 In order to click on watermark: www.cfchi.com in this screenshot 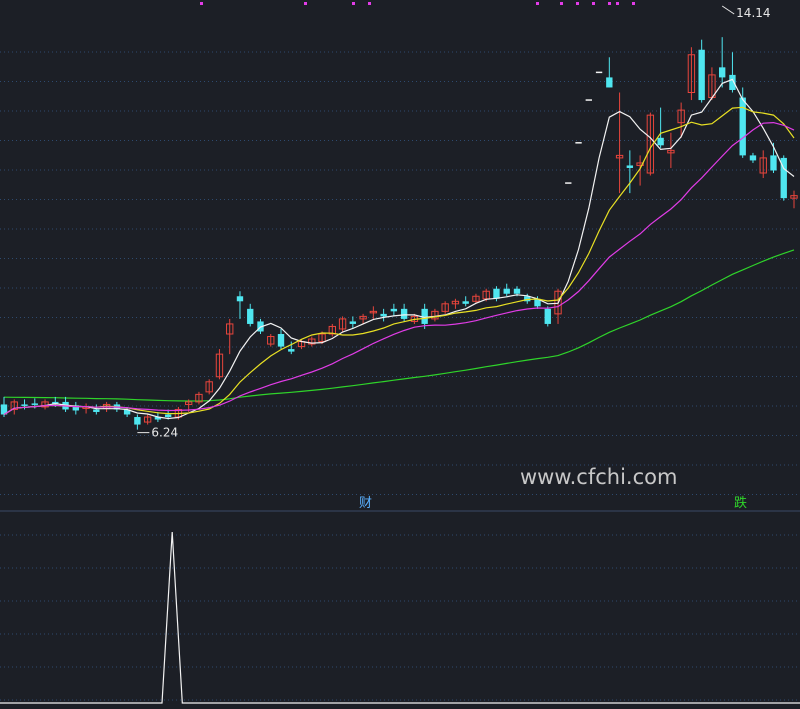, I will do `click(598, 477)`.